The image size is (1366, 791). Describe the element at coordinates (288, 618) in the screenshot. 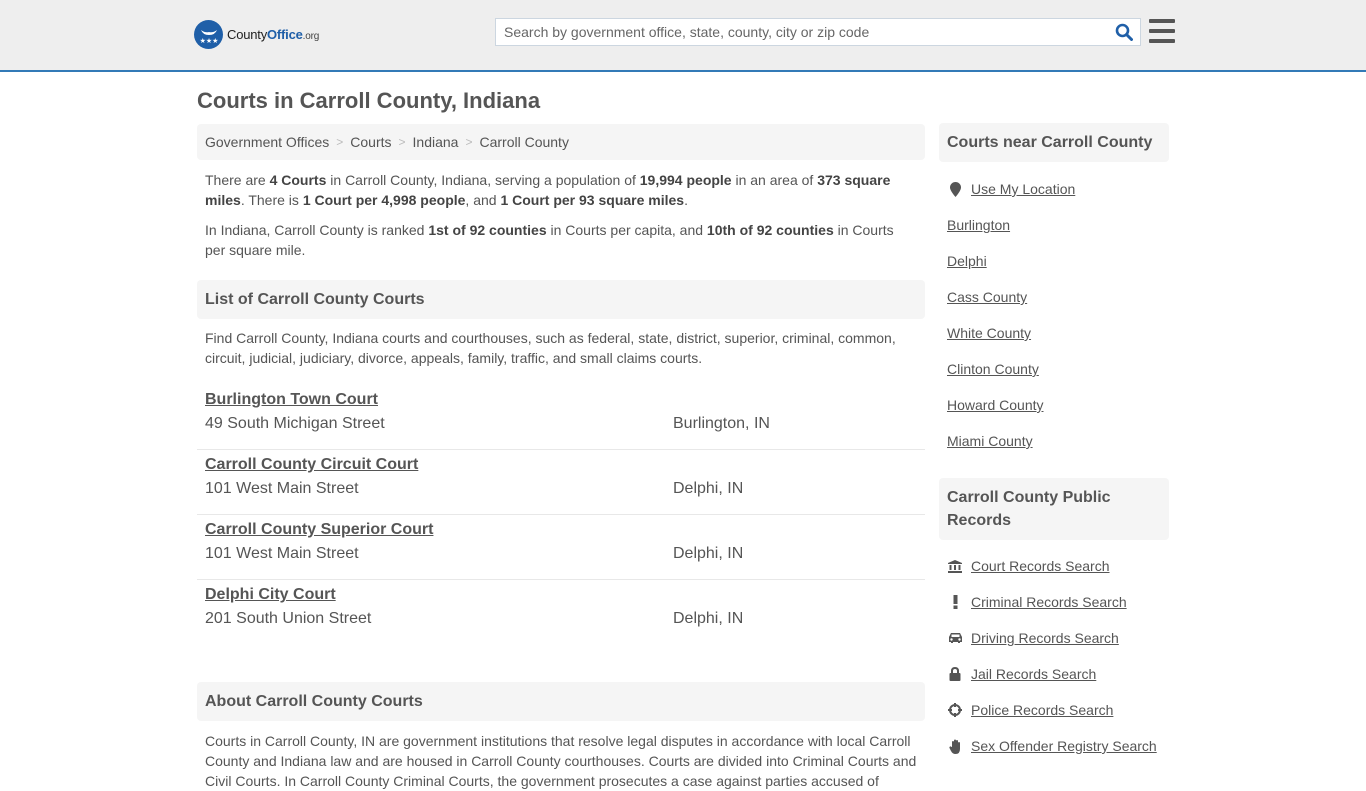

I see `court-address: 201 South Union Street` at that location.